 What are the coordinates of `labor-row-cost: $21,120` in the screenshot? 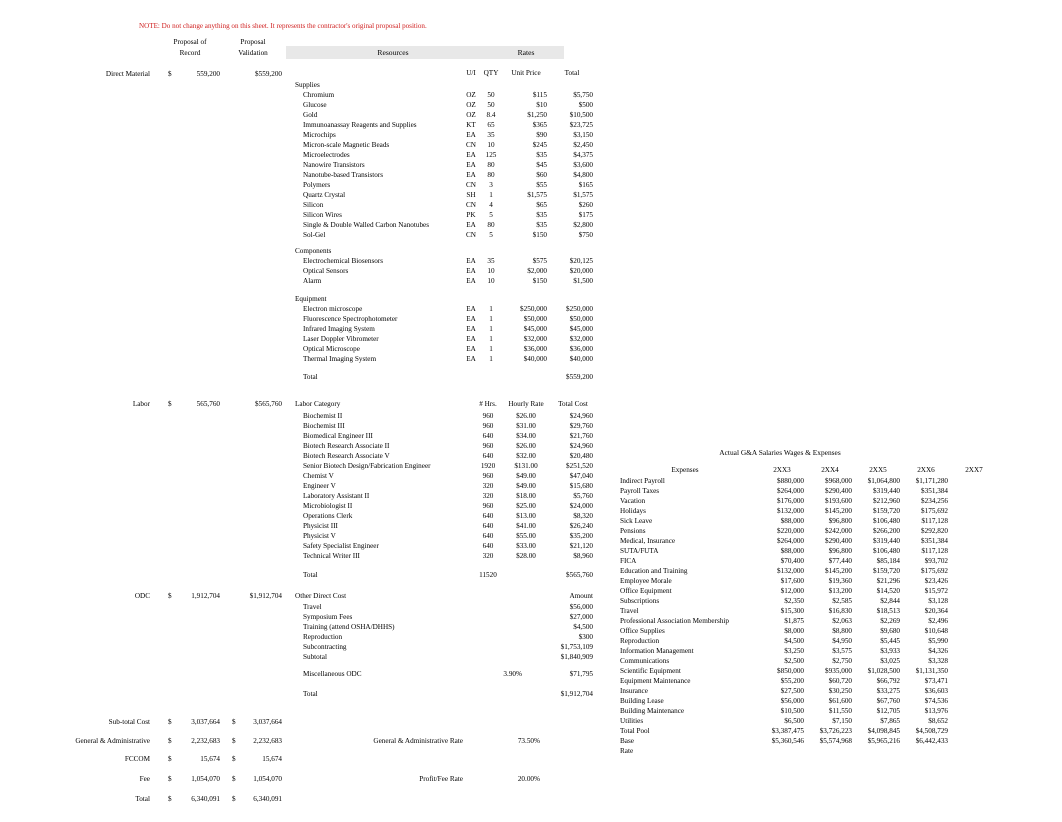 It's located at (581, 546).